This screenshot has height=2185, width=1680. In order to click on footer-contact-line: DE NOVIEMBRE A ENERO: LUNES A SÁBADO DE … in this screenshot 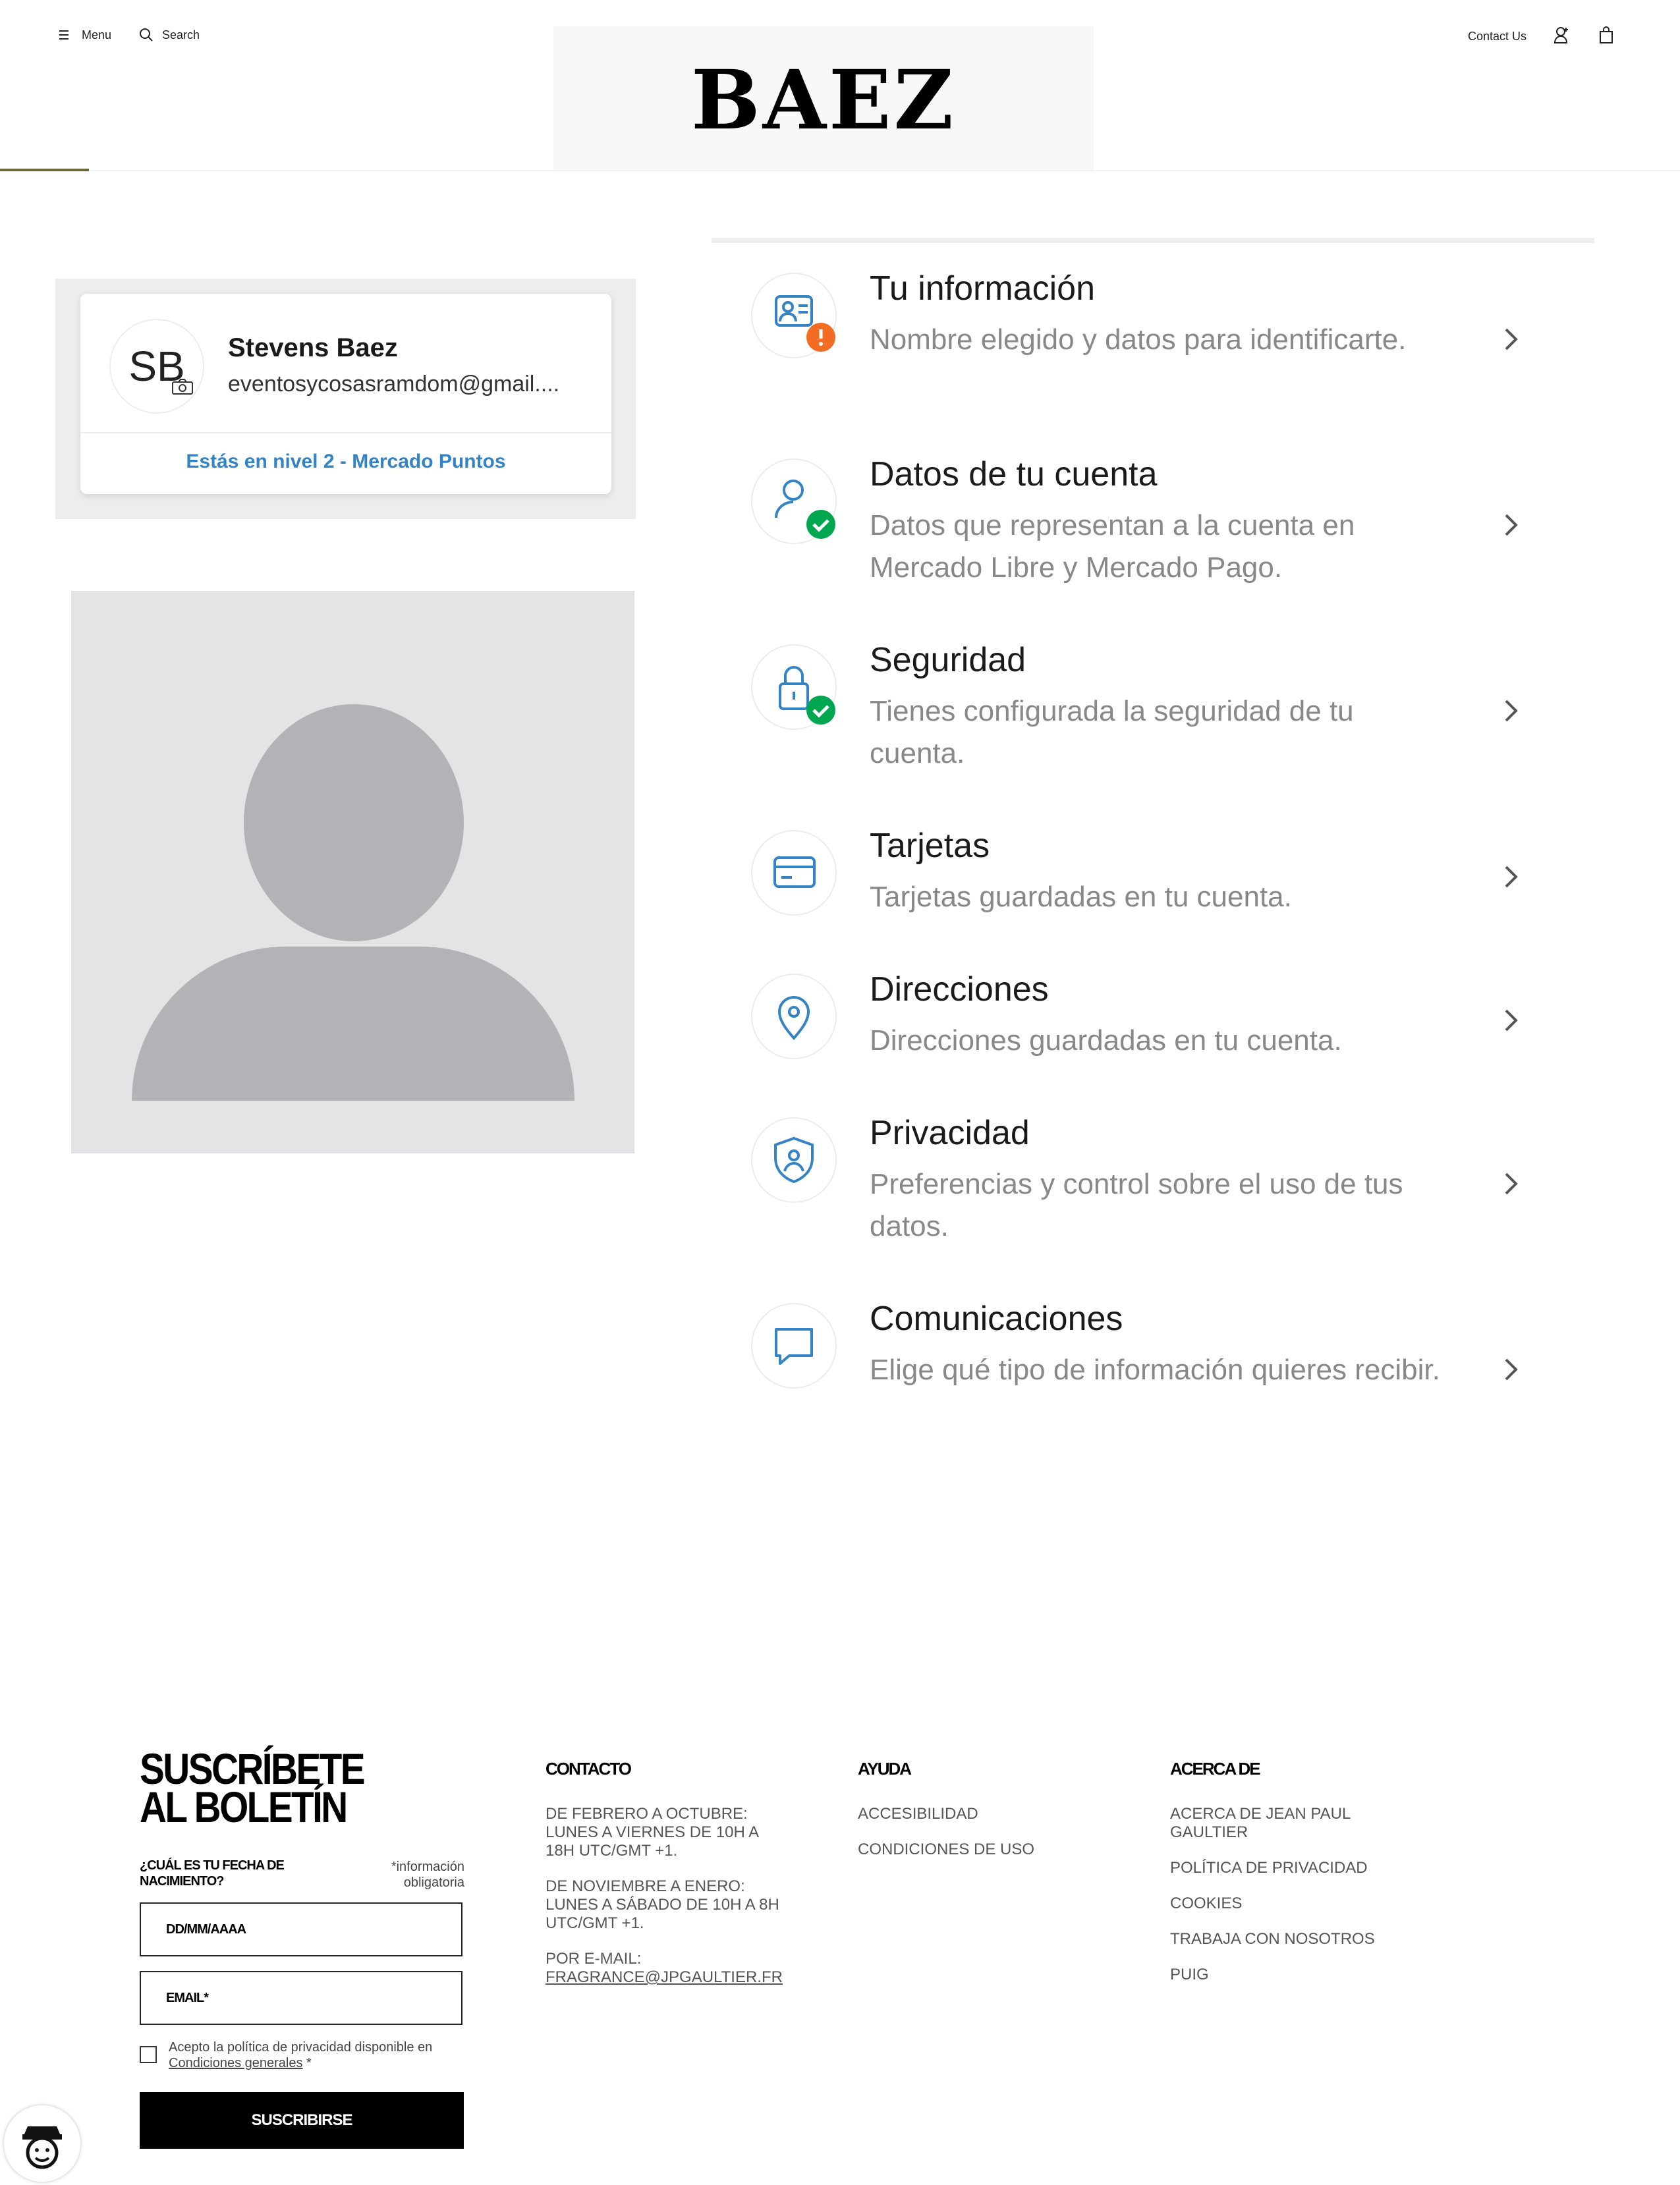, I will do `click(662, 1904)`.